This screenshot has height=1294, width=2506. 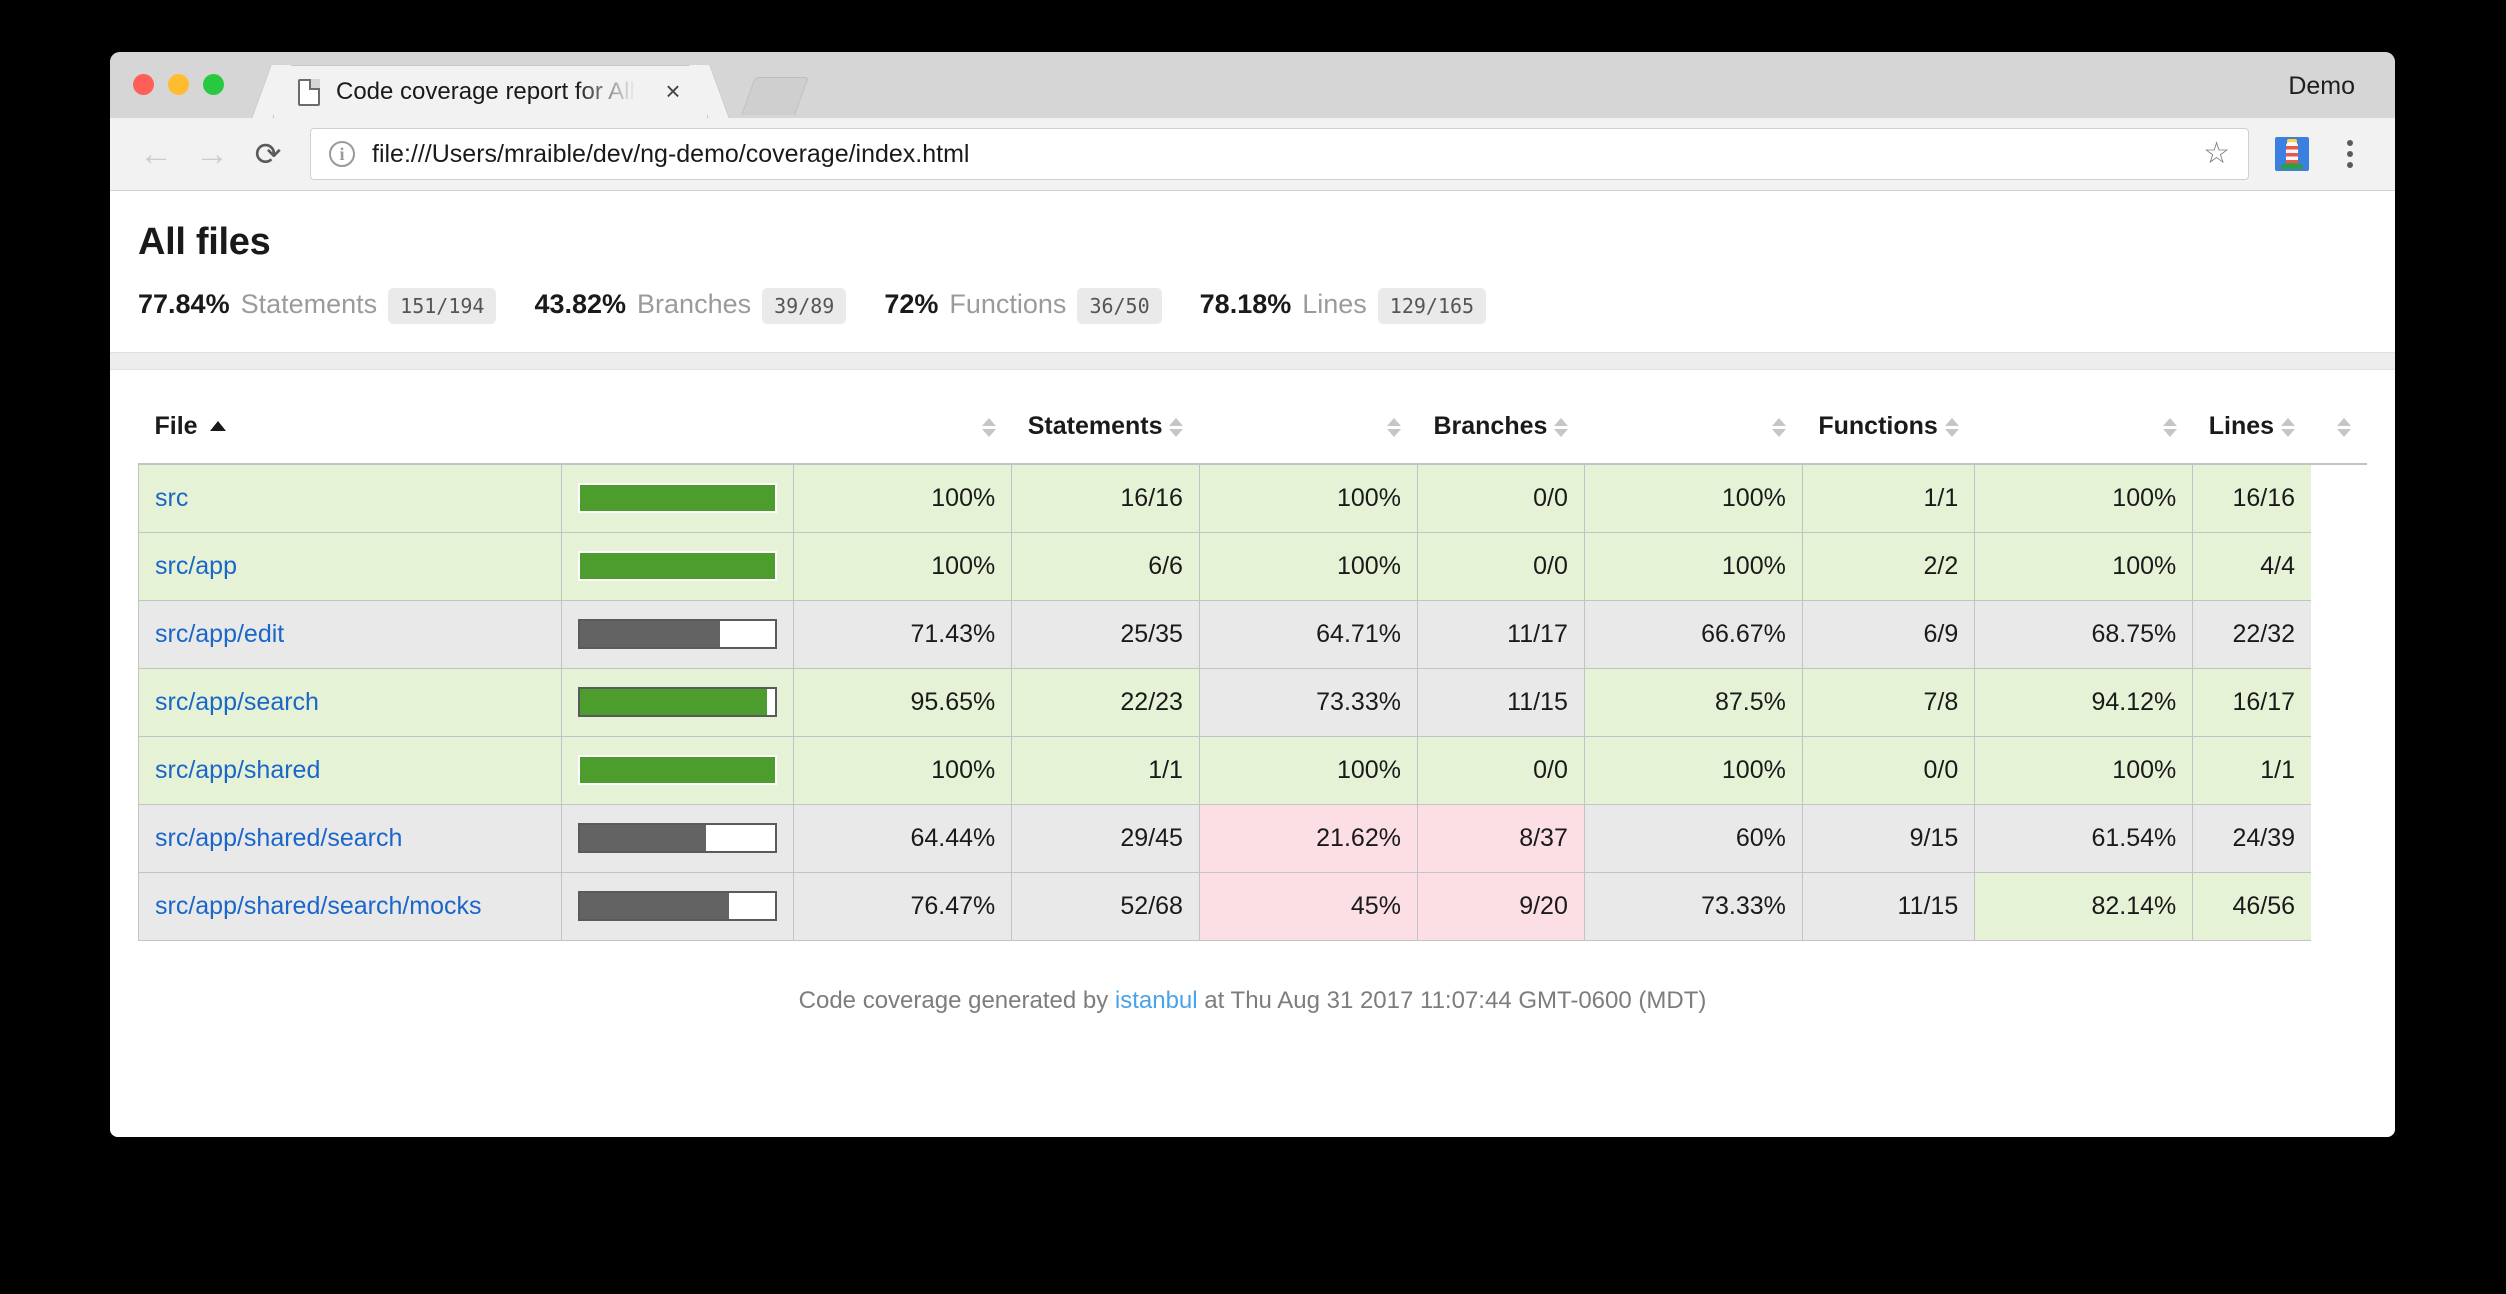 What do you see at coordinates (213, 84) in the screenshot?
I see `maximize-window-button` at bounding box center [213, 84].